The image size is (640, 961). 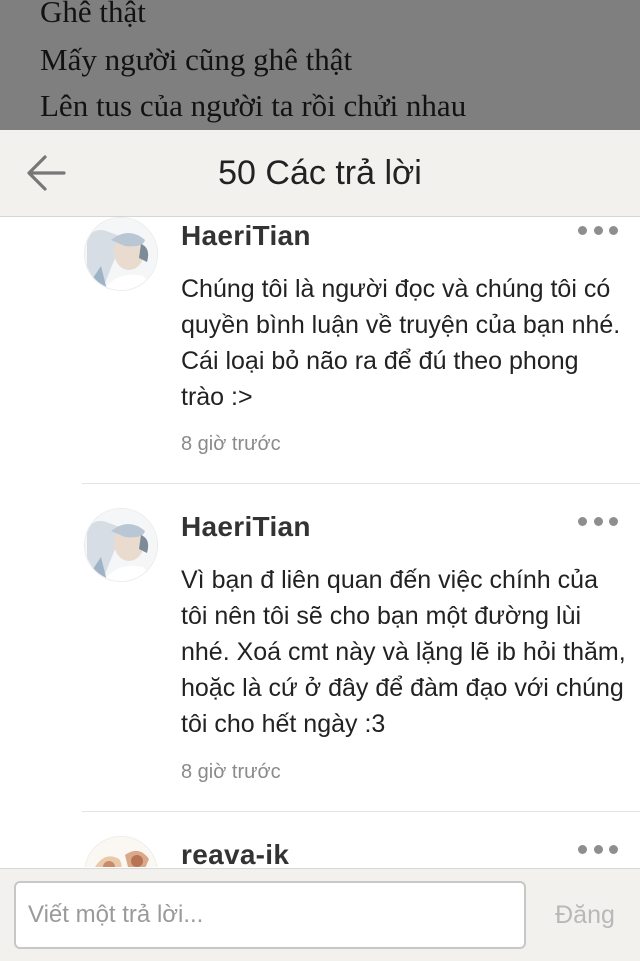 I want to click on story-line: Ghê thật, so click(x=93, y=14).